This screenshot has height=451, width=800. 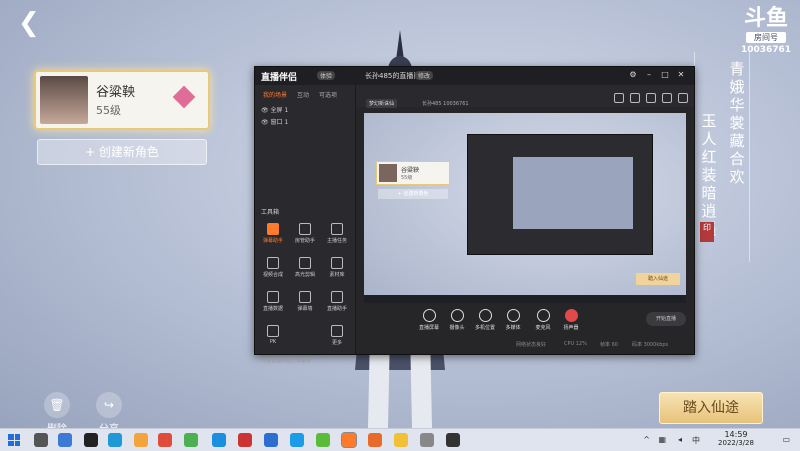 I want to click on app-version-badge: 体验, so click(x=326, y=75).